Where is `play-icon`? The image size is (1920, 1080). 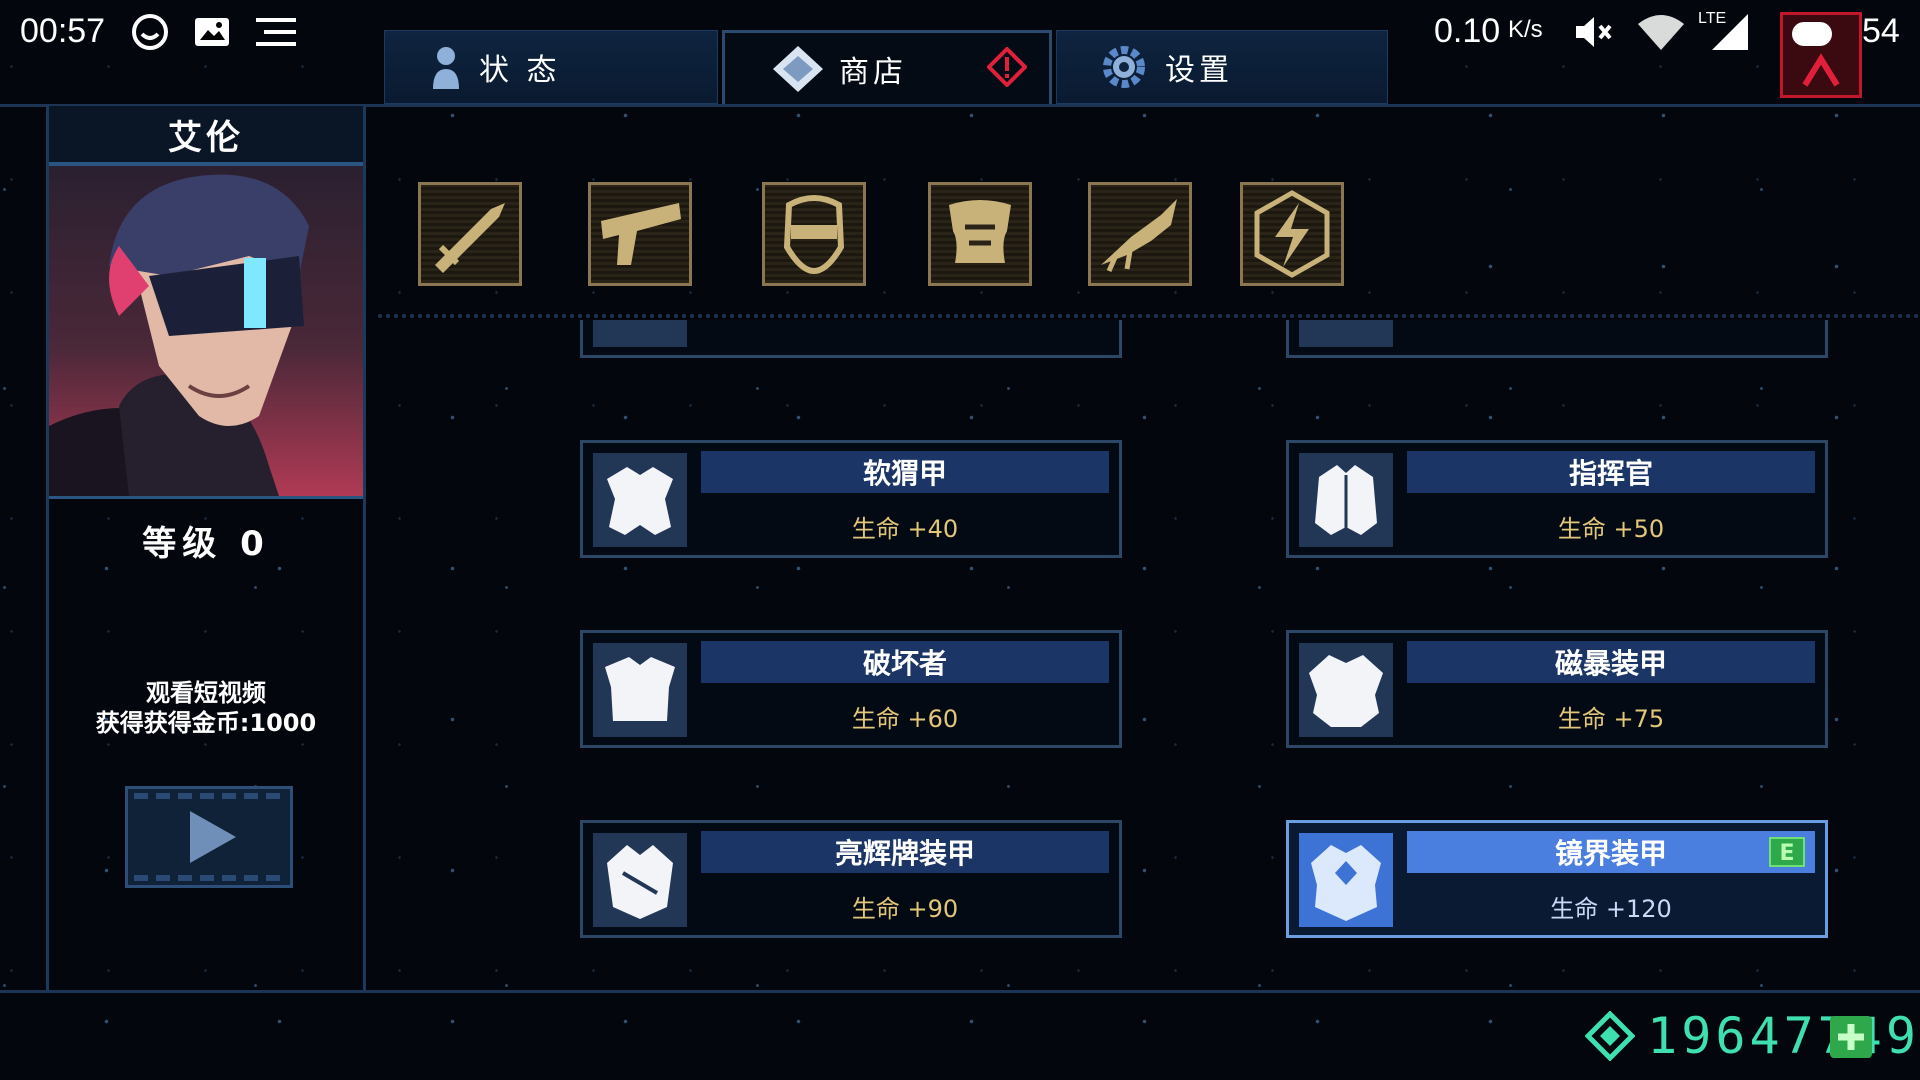
play-icon is located at coordinates (213, 837).